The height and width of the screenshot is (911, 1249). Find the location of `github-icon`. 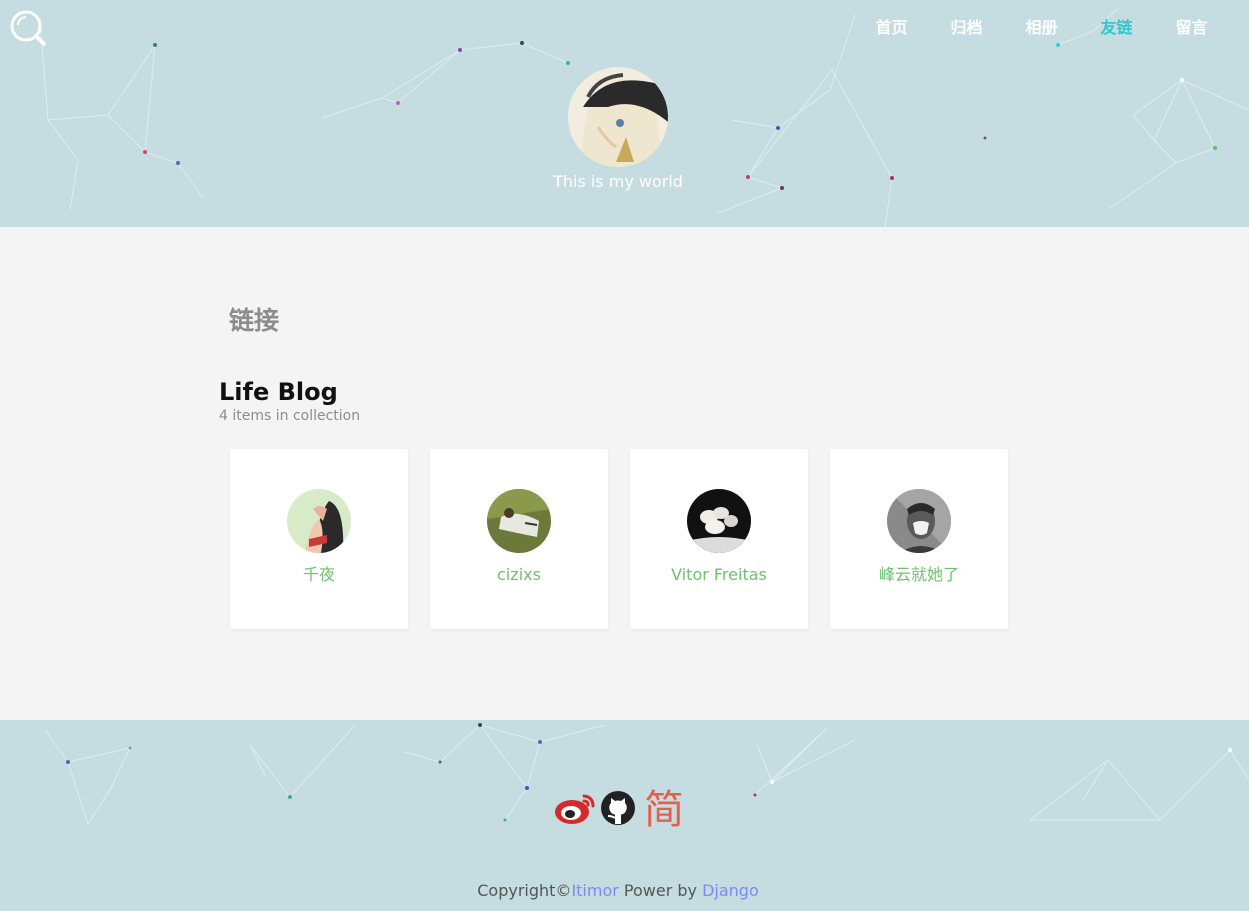

github-icon is located at coordinates (618, 808).